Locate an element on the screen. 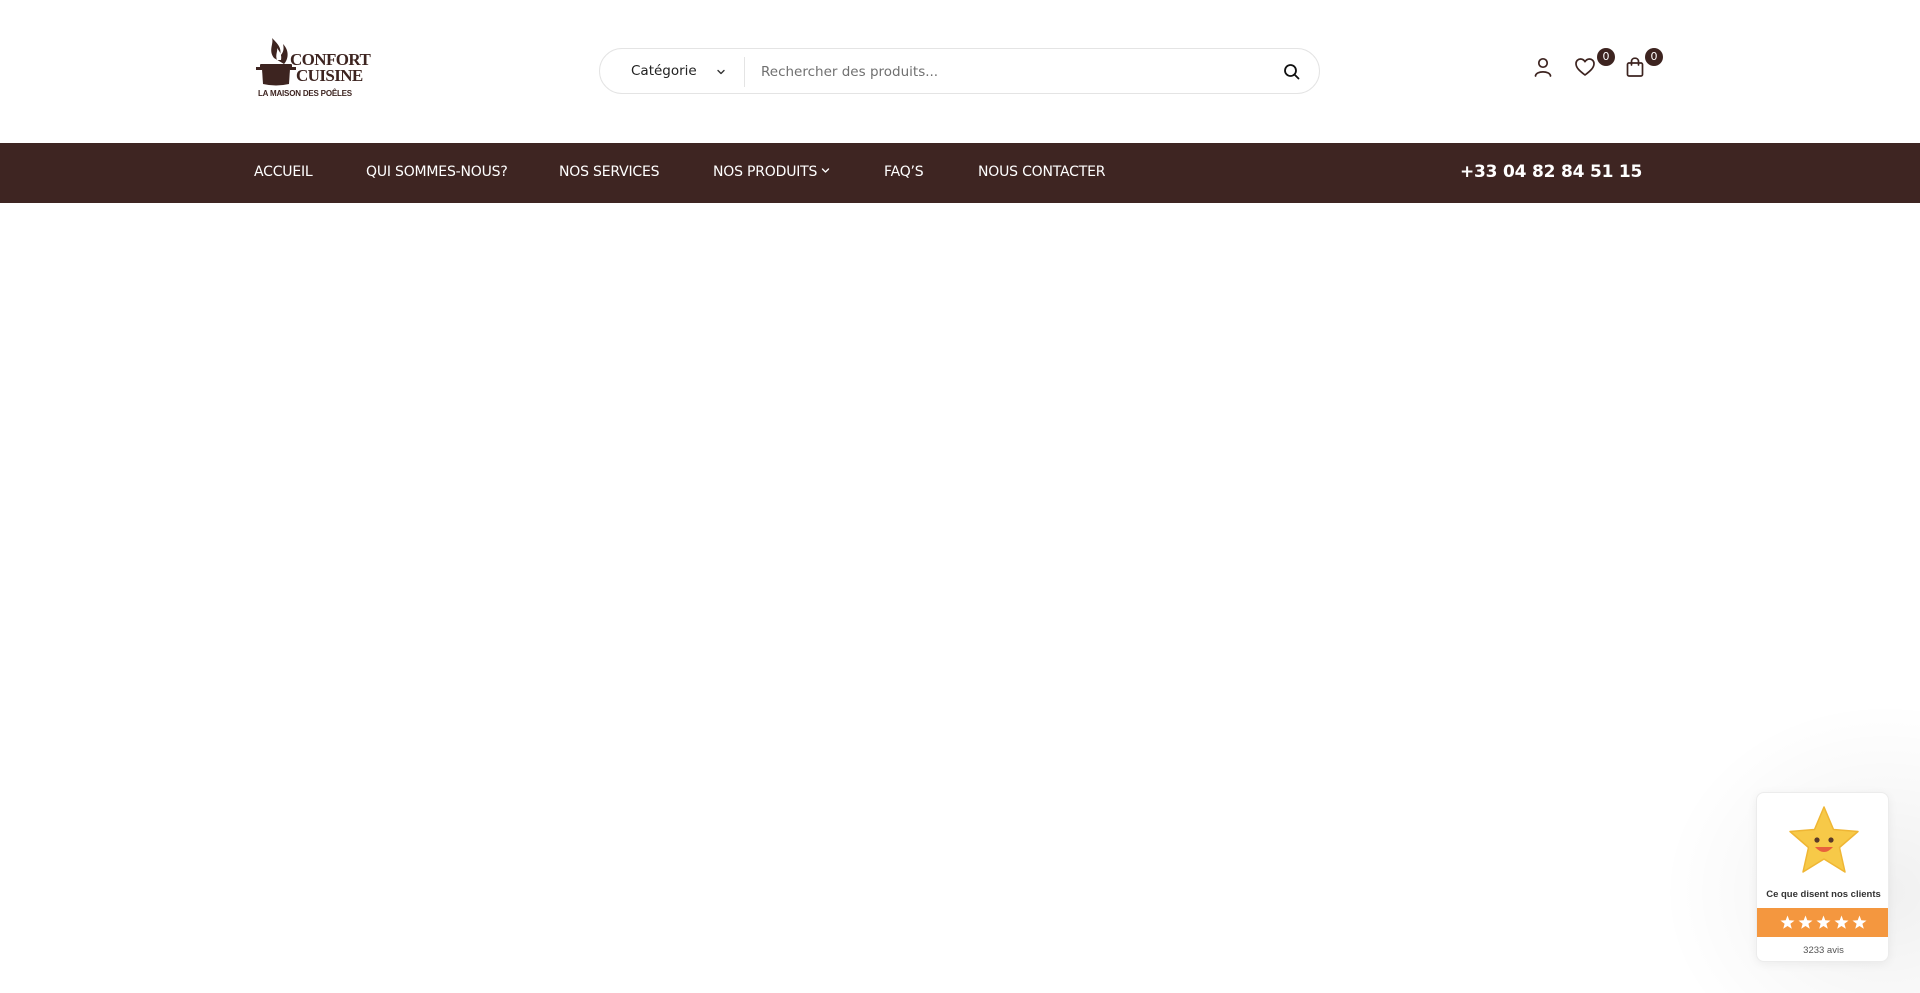  five-stars-icon is located at coordinates (1823, 922).